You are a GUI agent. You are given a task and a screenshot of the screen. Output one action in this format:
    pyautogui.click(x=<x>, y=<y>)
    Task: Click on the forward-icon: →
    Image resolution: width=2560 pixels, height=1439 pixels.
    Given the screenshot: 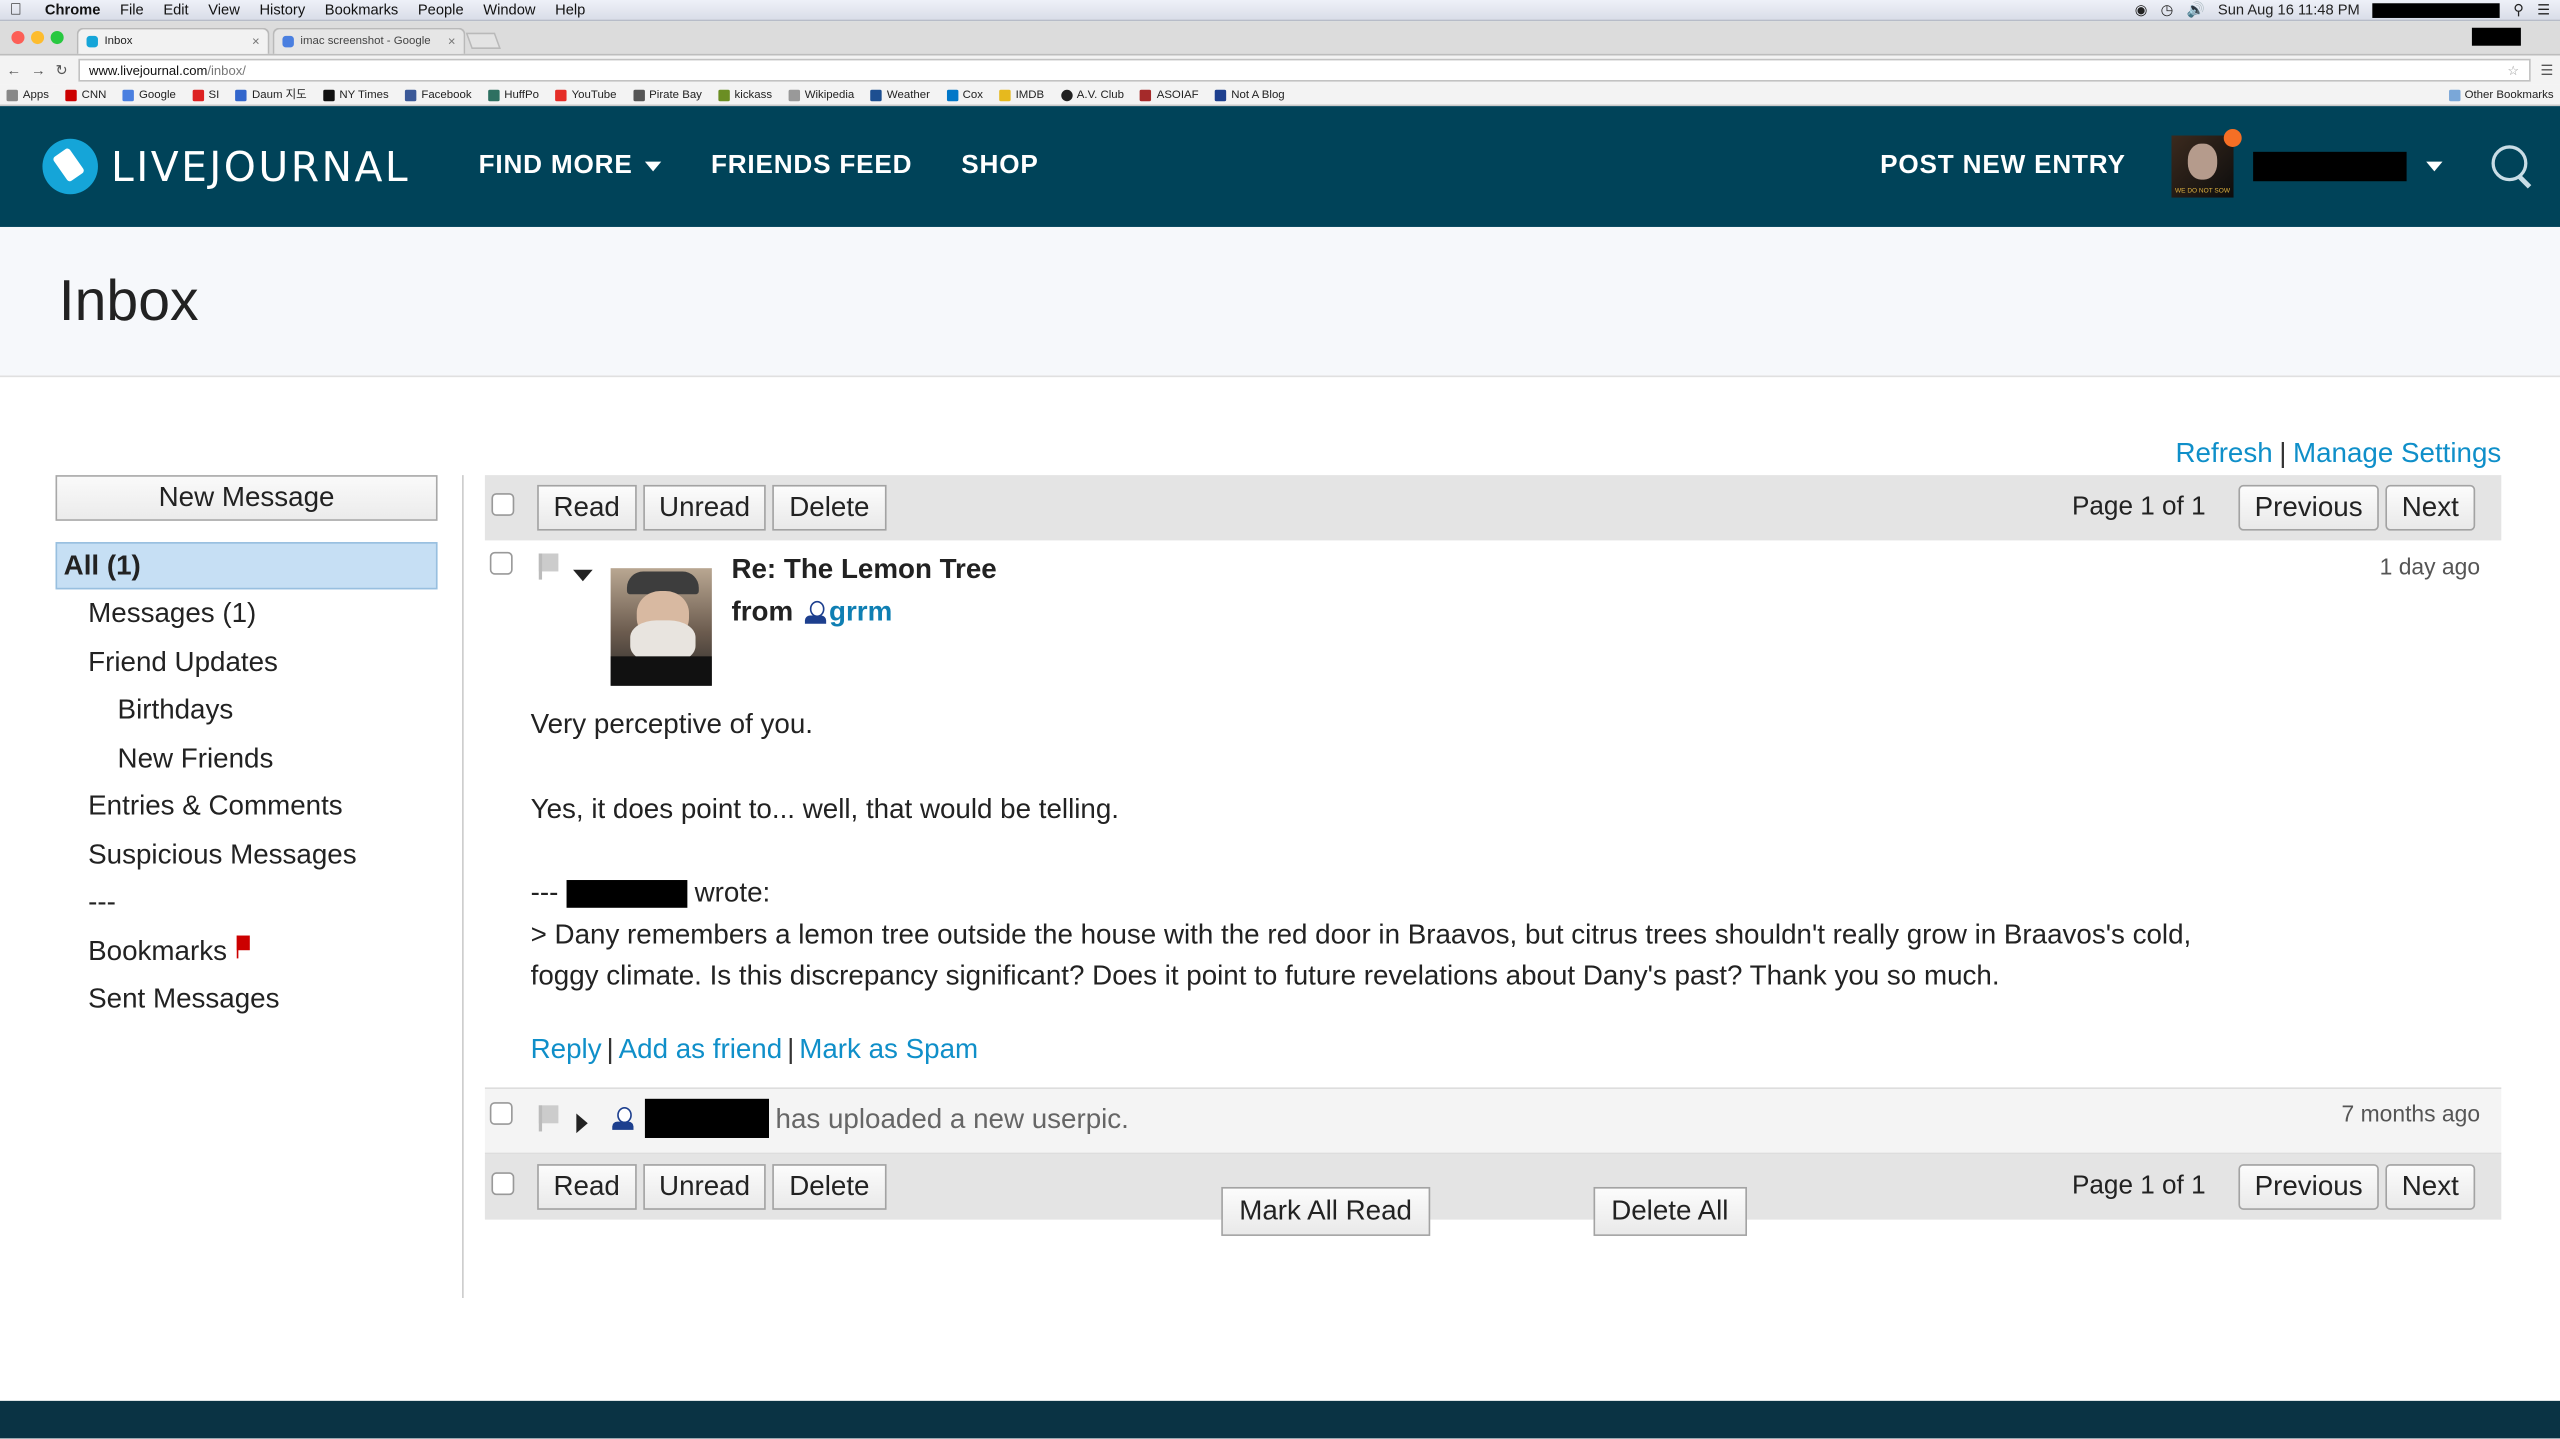 What is the action you would take?
    pyautogui.click(x=38, y=70)
    